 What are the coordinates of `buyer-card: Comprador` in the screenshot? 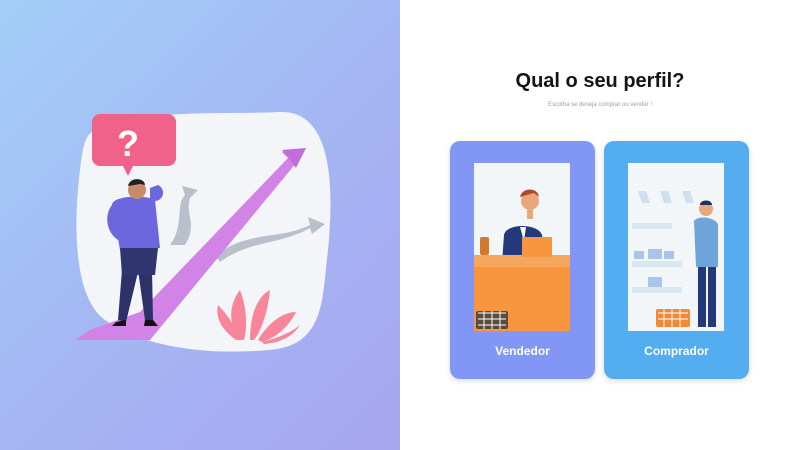 It's located at (676, 260).